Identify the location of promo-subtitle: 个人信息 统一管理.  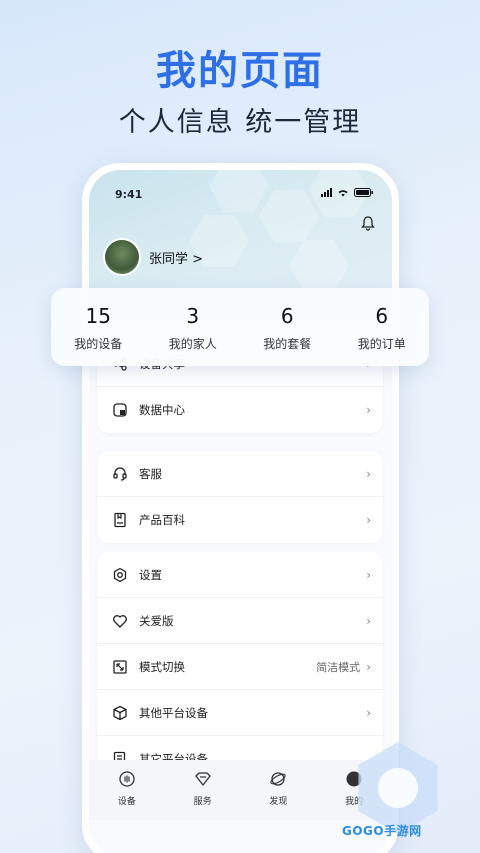
(240, 122).